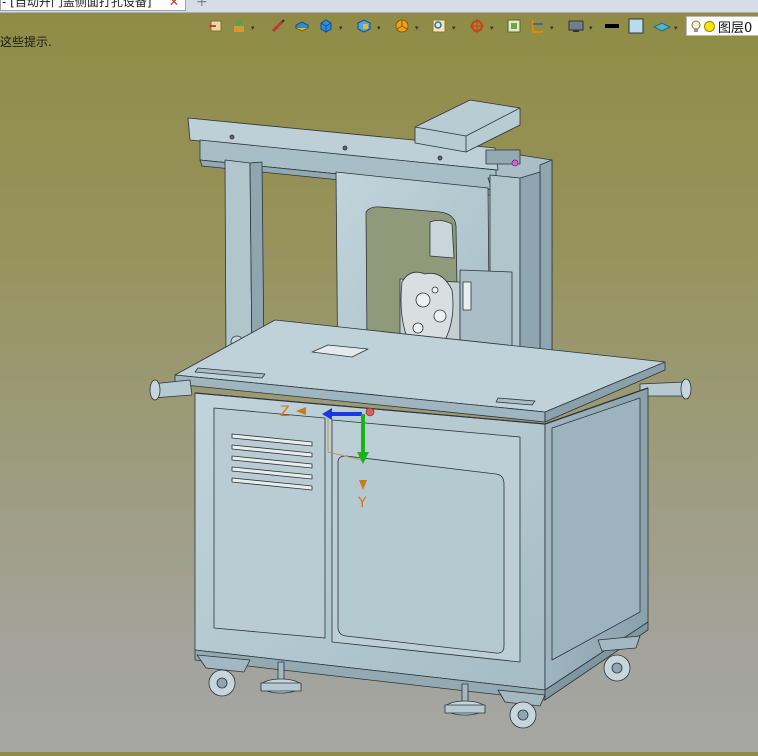 The height and width of the screenshot is (756, 758). I want to click on rotate-icon, so click(477, 26).